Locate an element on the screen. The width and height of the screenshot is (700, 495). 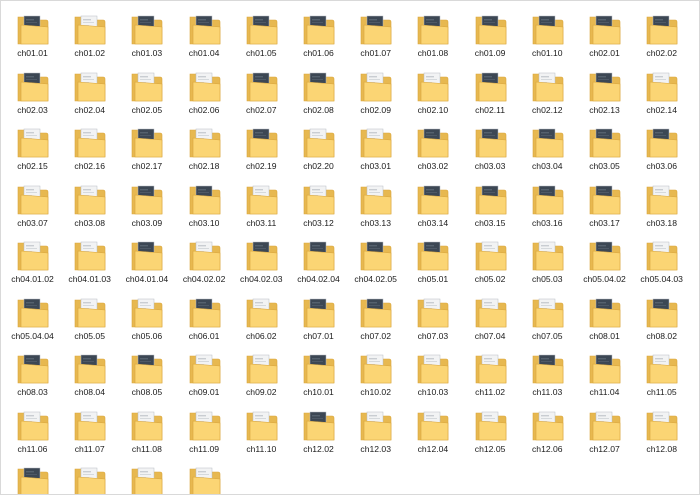
folder-item: ch01.06 is located at coordinates (318, 33).